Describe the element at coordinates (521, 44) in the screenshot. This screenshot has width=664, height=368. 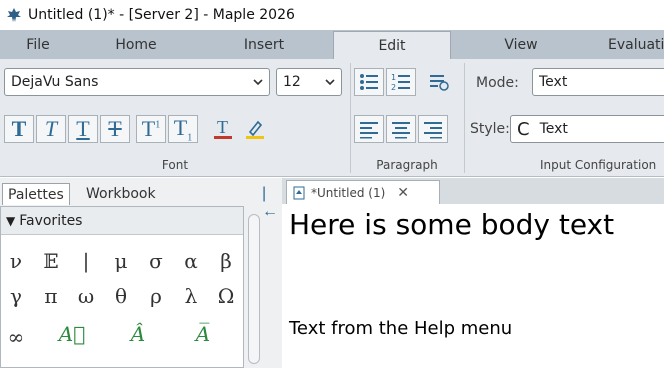
I see `tab-view: View` at that location.